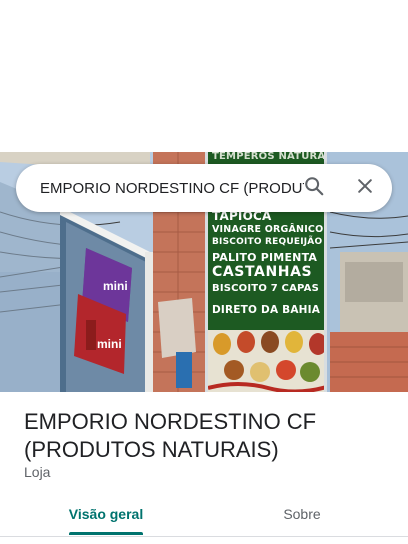 The image size is (408, 544). Describe the element at coordinates (266, 361) in the screenshot. I see `spice-spoons-image` at that location.